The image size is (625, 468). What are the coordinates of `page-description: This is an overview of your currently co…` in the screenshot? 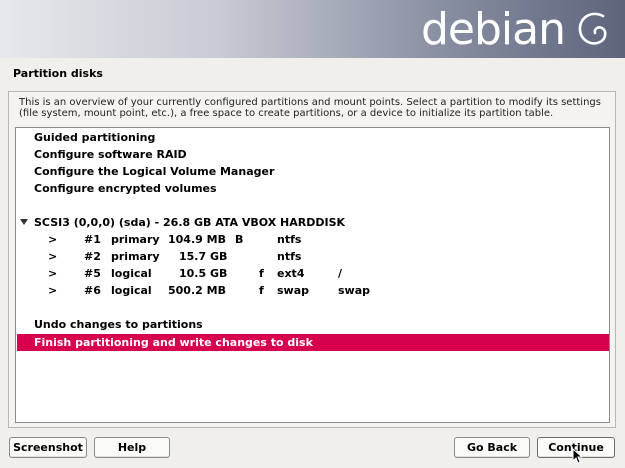 It's located at (310, 108).